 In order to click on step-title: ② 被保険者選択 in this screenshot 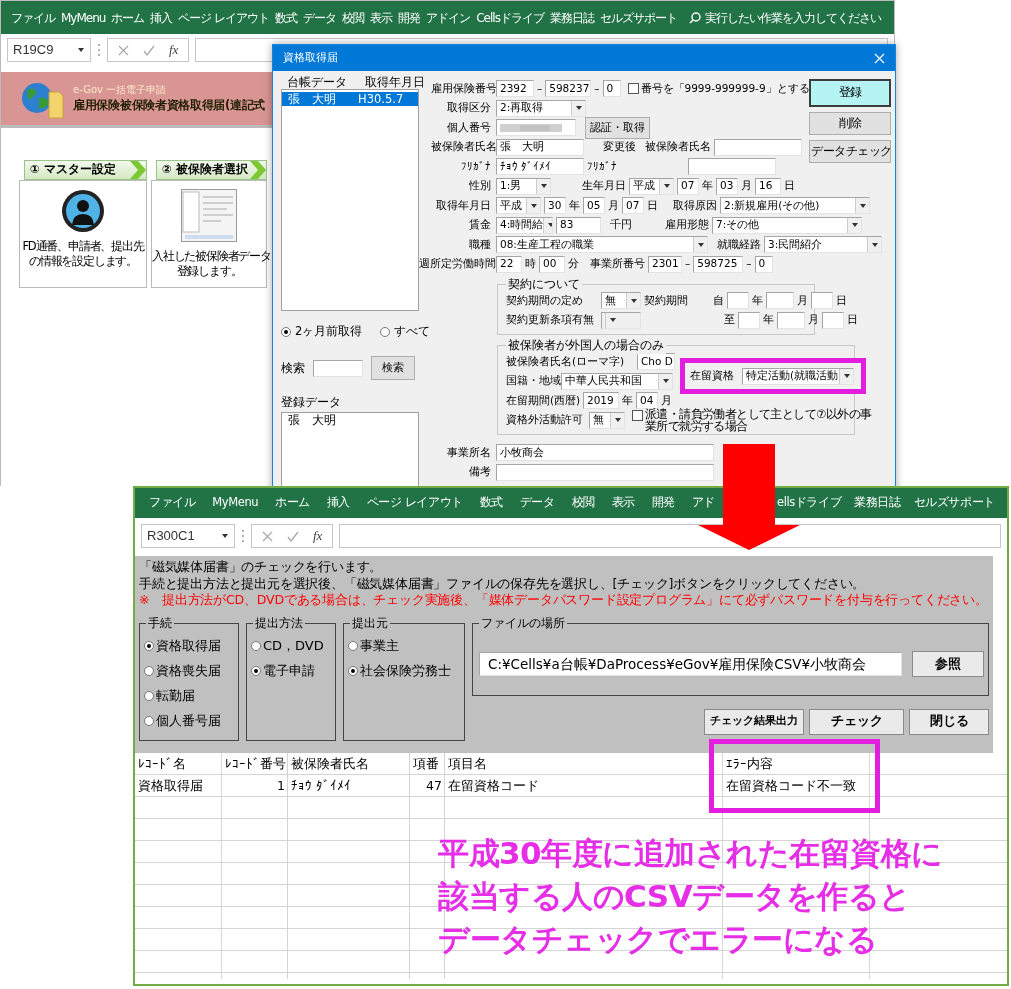, I will do `click(205, 170)`.